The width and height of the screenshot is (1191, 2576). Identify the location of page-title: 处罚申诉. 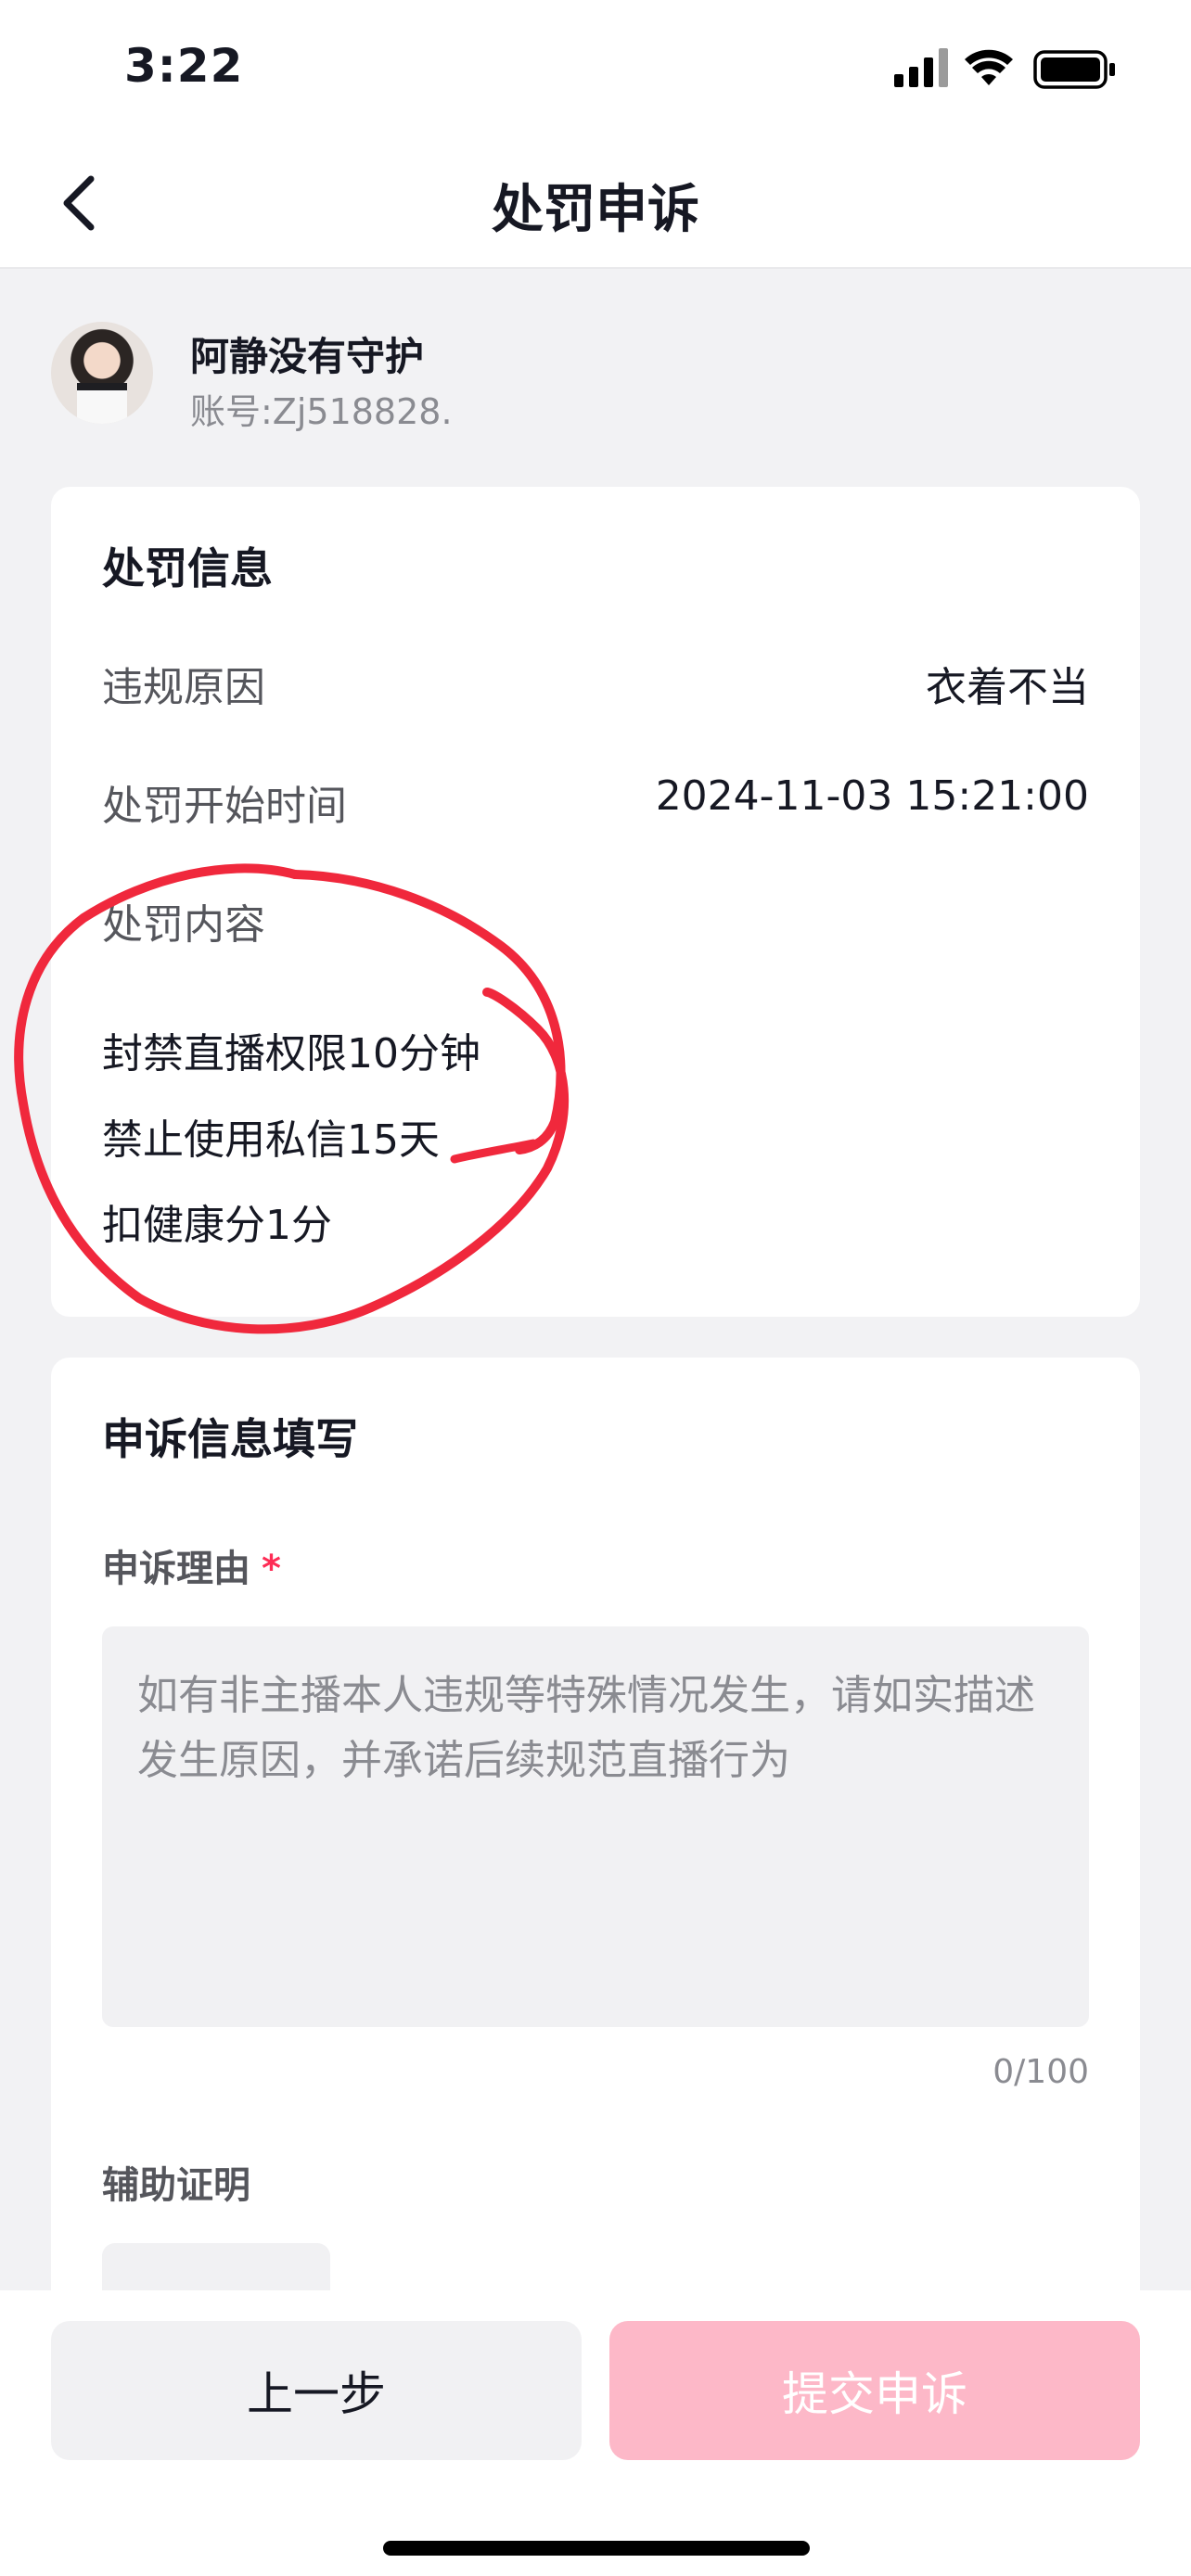
(595, 210).